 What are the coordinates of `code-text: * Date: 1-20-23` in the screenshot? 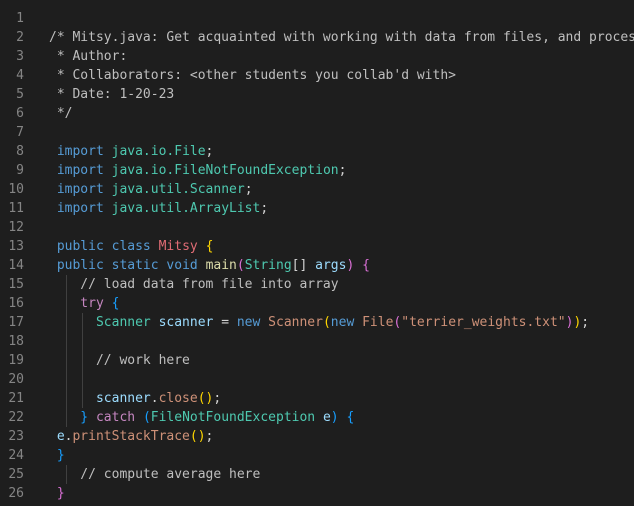 It's located at (111, 94).